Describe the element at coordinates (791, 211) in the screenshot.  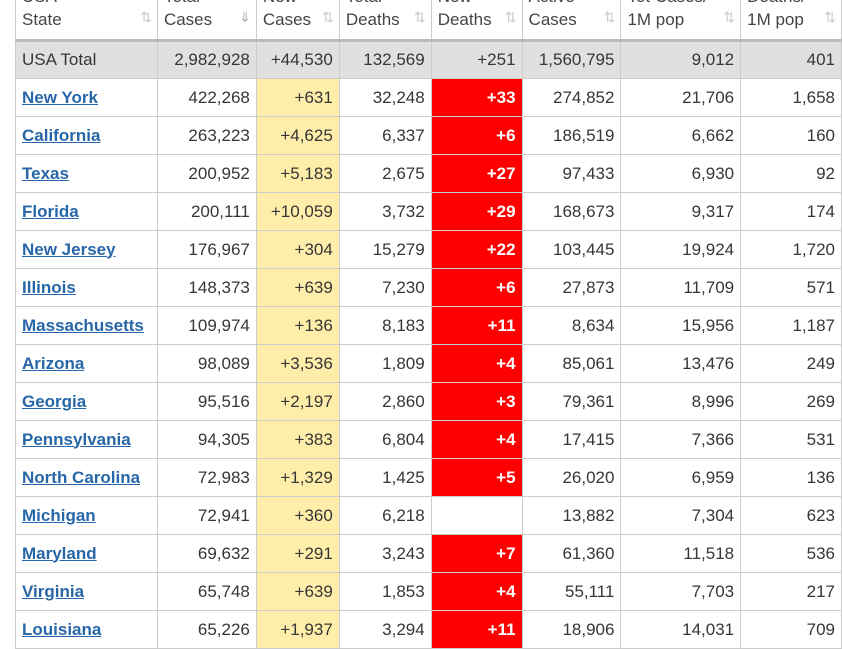
I see `deaths-per-1m-cell: 174` at that location.